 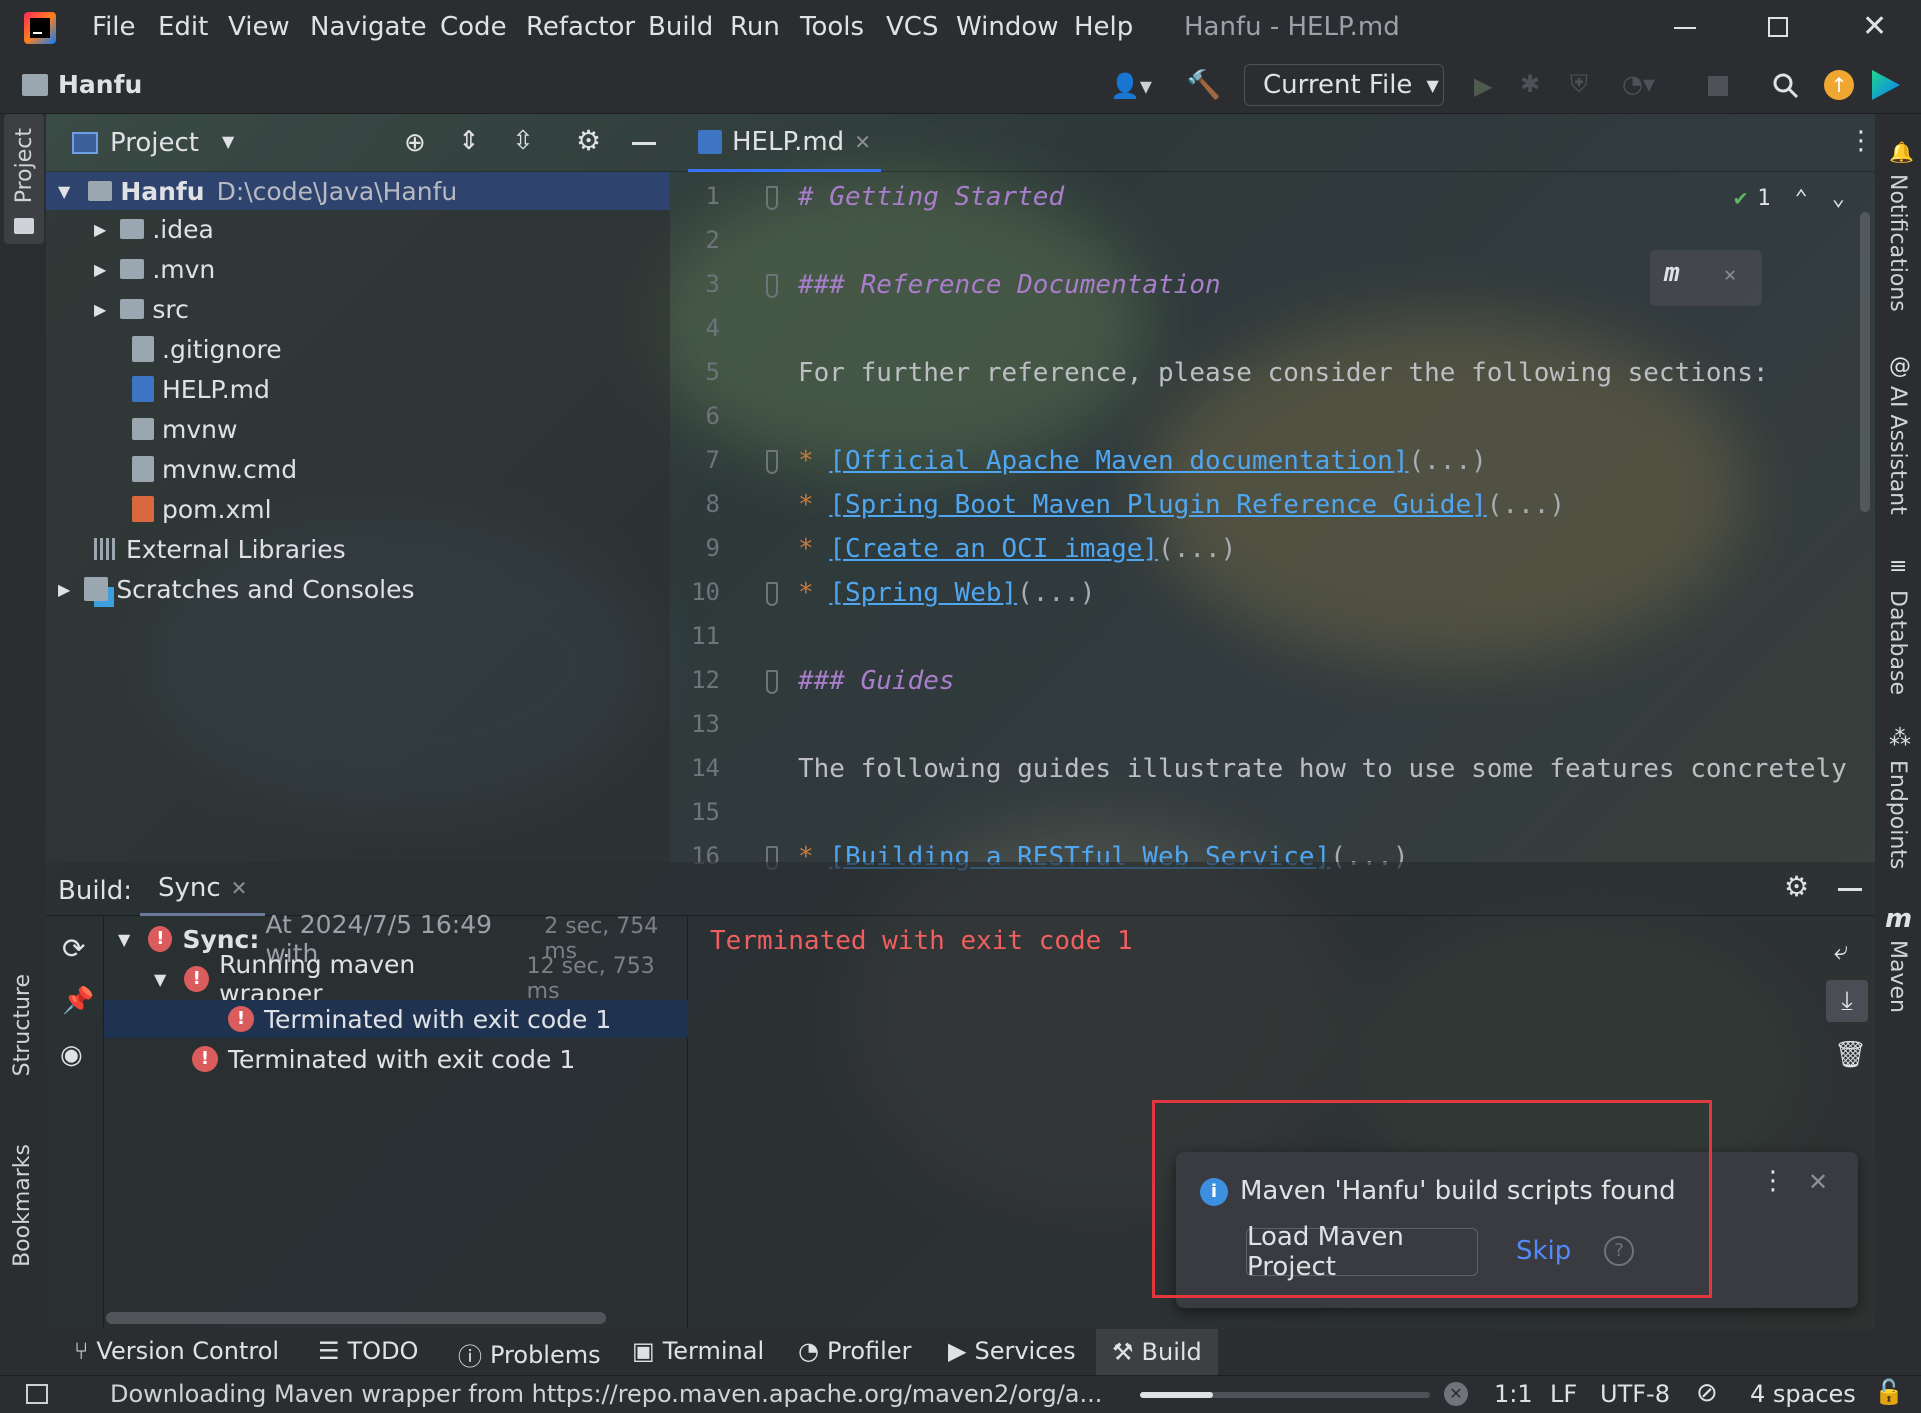 What do you see at coordinates (755, 27) in the screenshot?
I see `menu-run: Run` at bounding box center [755, 27].